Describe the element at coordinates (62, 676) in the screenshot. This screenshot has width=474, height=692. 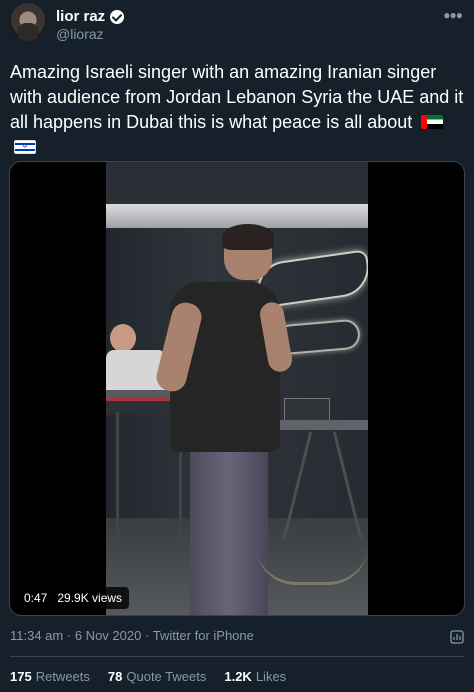
I see `retweets-label: Retweets` at that location.